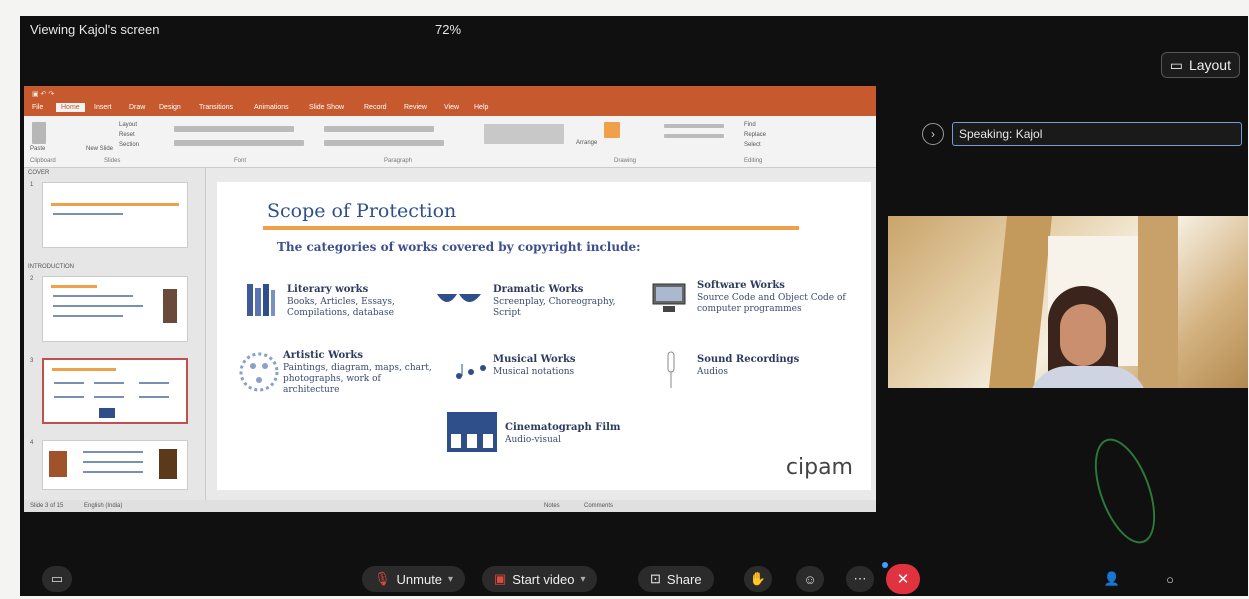 This screenshot has width=1249, height=599. Describe the element at coordinates (1176, 64) in the screenshot. I see `layout-icon: ▭` at that location.